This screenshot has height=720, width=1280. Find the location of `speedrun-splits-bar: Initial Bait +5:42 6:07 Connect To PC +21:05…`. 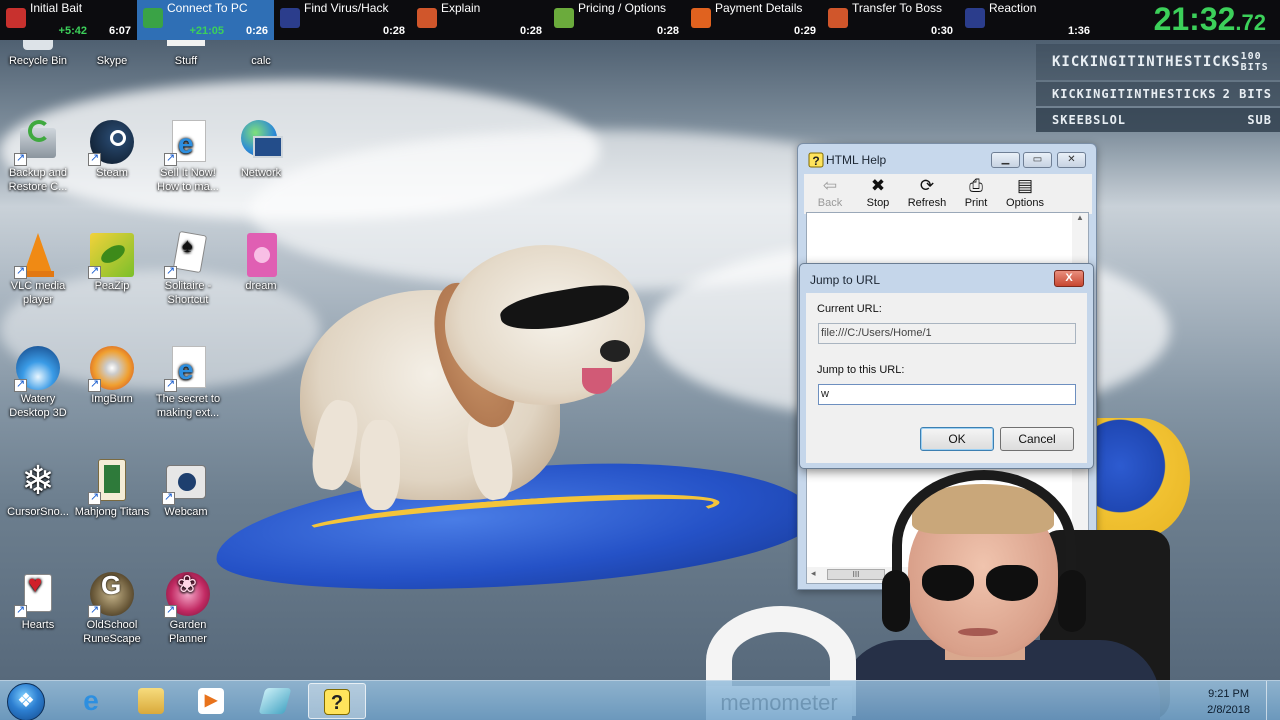

speedrun-splits-bar: Initial Bait +5:42 6:07 Connect To PC +21:05… is located at coordinates (640, 20).